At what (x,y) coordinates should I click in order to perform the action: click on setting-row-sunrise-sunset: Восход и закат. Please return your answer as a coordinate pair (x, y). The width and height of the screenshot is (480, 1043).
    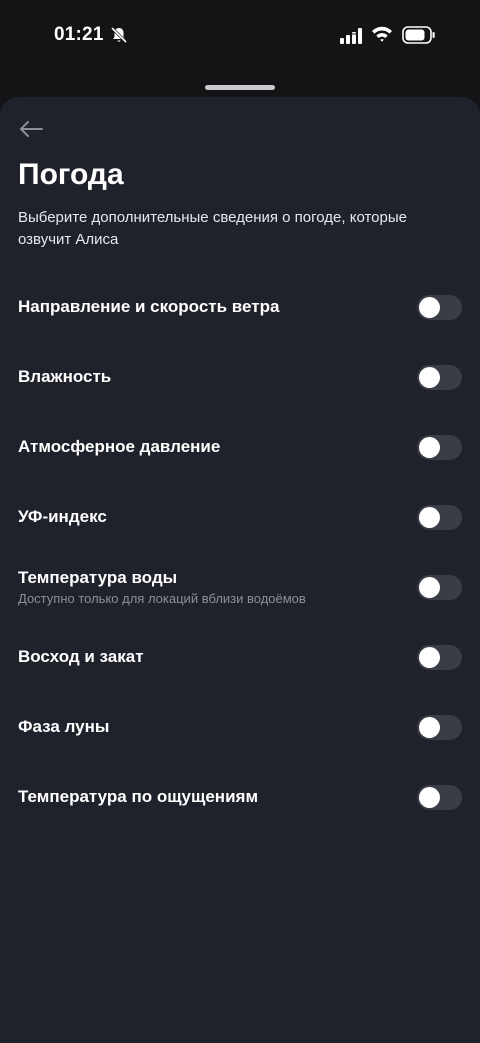
    Looking at the image, I should click on (240, 657).